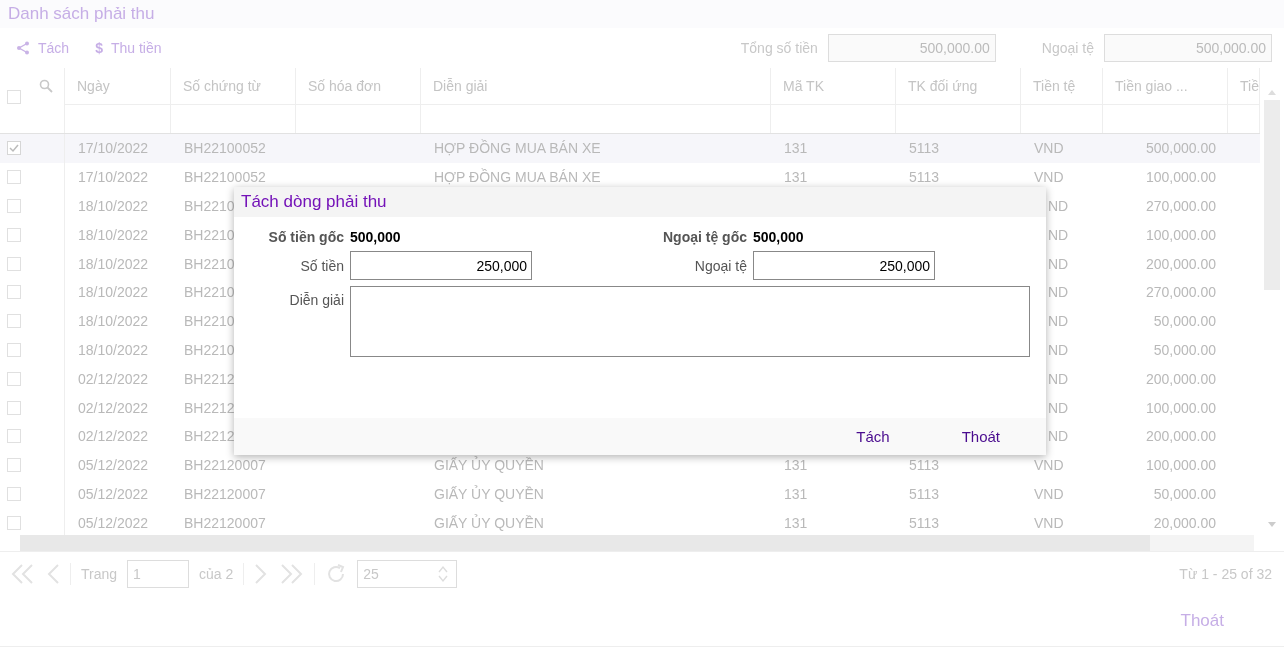 This screenshot has height=647, width=1284. I want to click on field-label: Số tiền gốc, so click(306, 237).